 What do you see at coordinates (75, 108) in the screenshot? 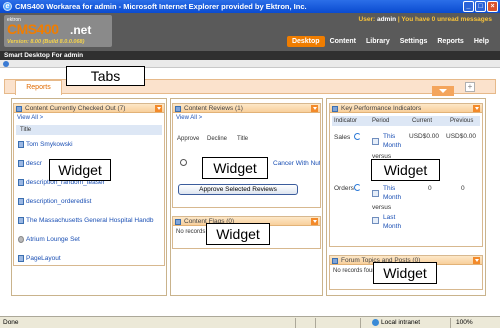
I see `widget-title: Content Currently Checked Out (7)` at bounding box center [75, 108].